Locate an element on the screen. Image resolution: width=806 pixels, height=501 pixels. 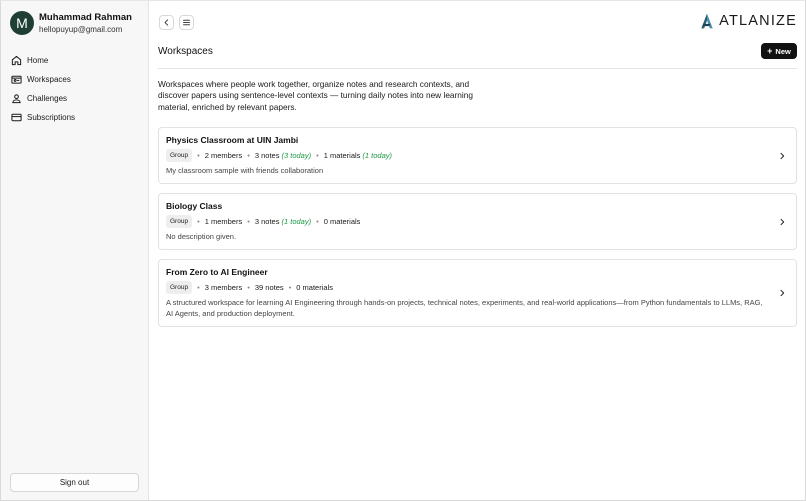
sidebar-item-home: Home is located at coordinates (75, 60).